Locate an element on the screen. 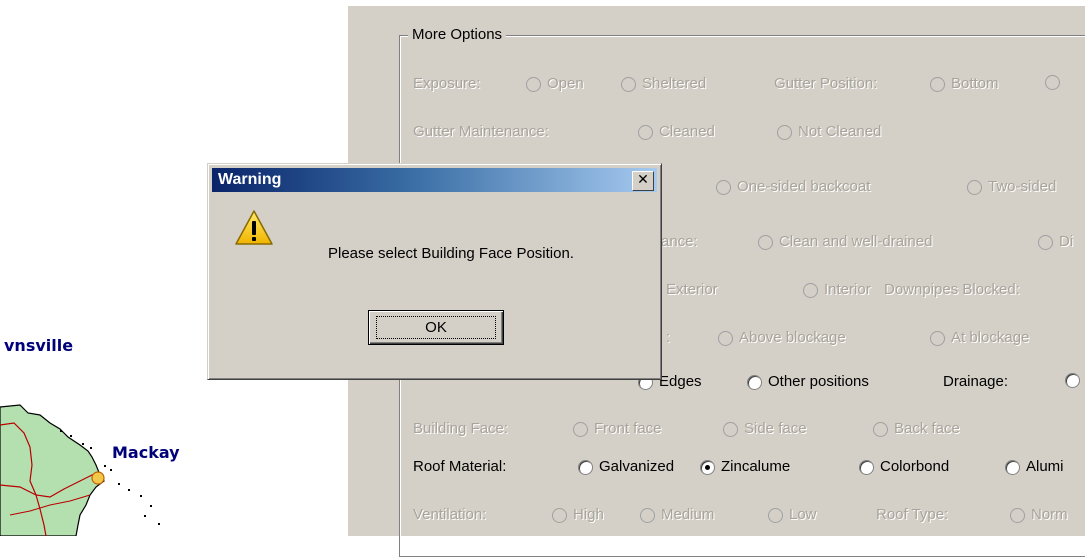  radio-option: Front face is located at coordinates (617, 429).